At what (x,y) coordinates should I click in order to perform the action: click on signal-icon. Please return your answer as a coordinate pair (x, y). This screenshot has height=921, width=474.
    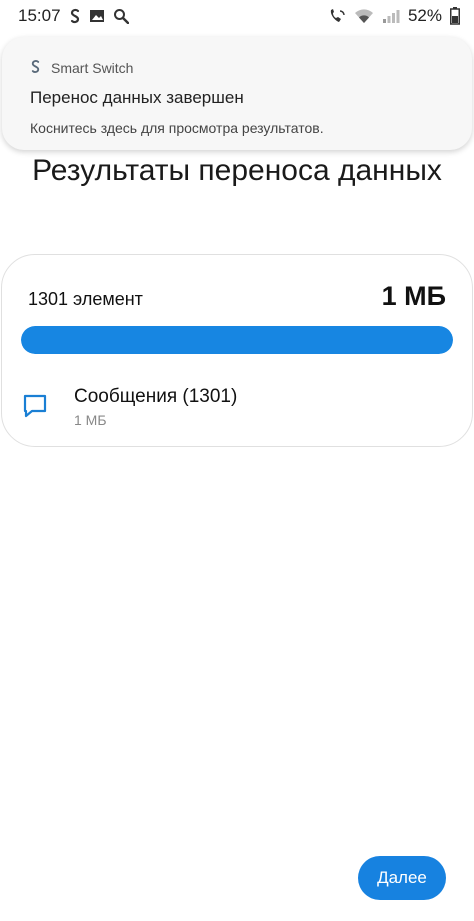
    Looking at the image, I should click on (391, 16).